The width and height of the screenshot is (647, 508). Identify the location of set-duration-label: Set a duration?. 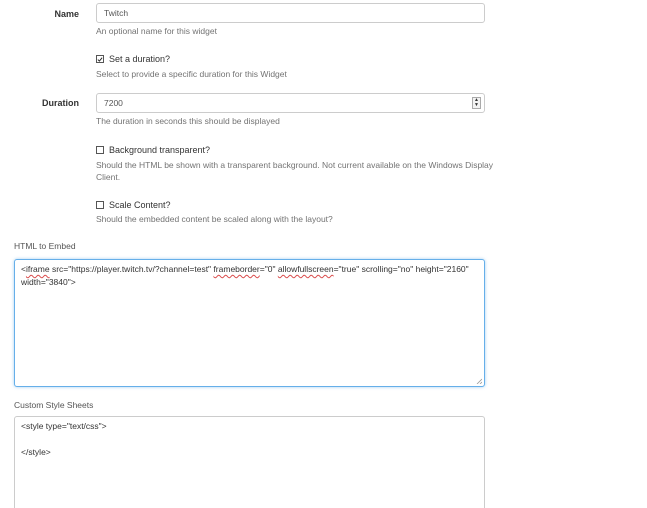
(140, 59).